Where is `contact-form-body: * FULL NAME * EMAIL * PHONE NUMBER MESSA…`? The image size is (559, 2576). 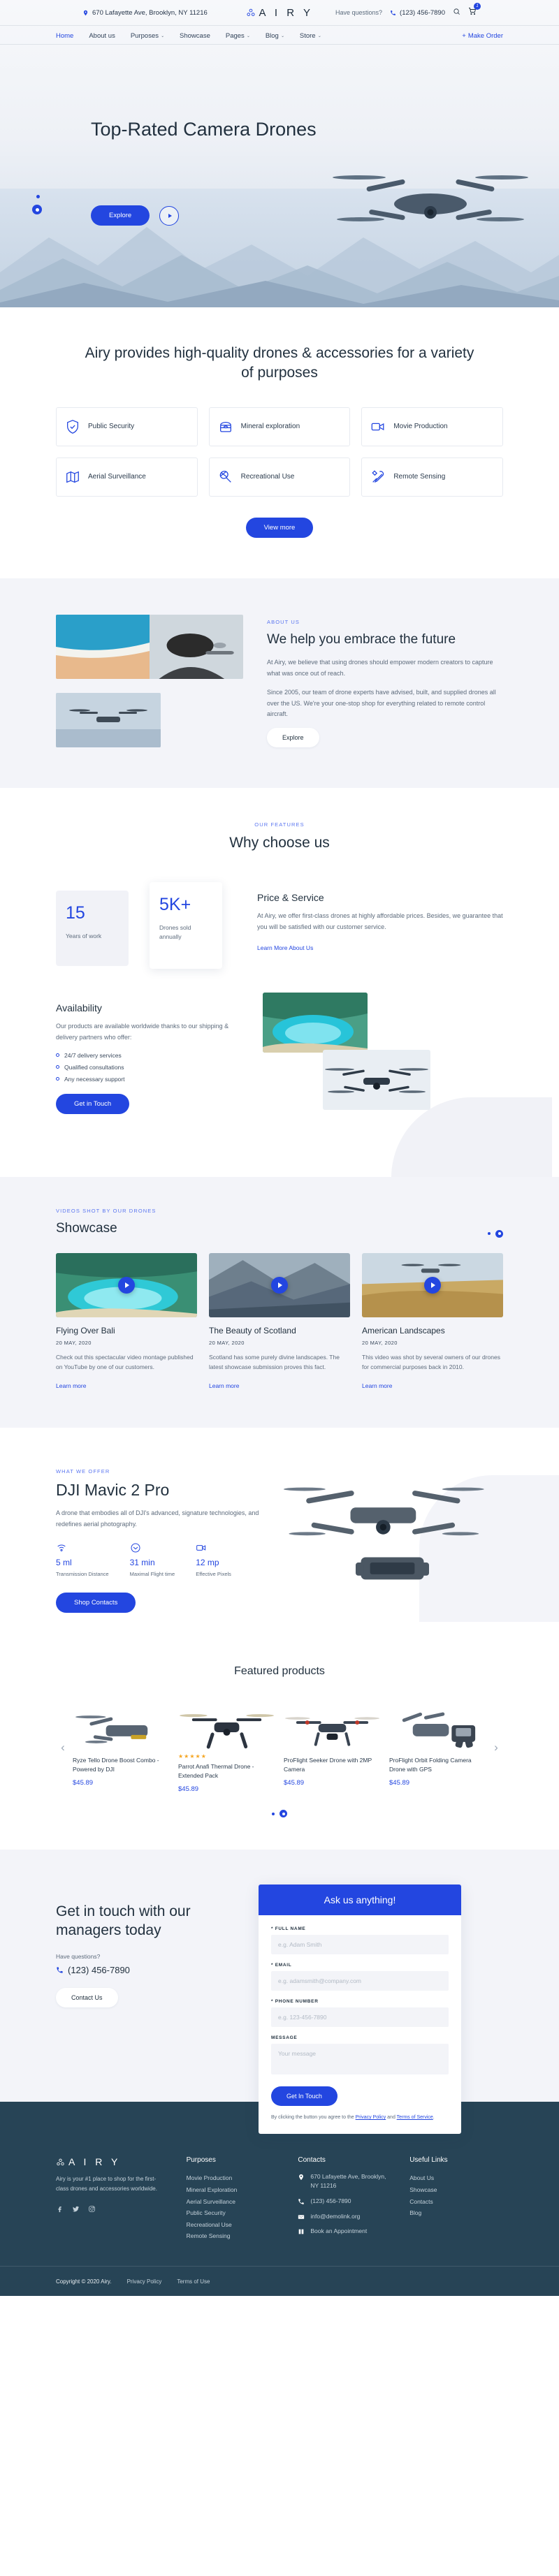 contact-form-body: * FULL NAME * EMAIL * PHONE NUMBER MESSA… is located at coordinates (360, 2024).